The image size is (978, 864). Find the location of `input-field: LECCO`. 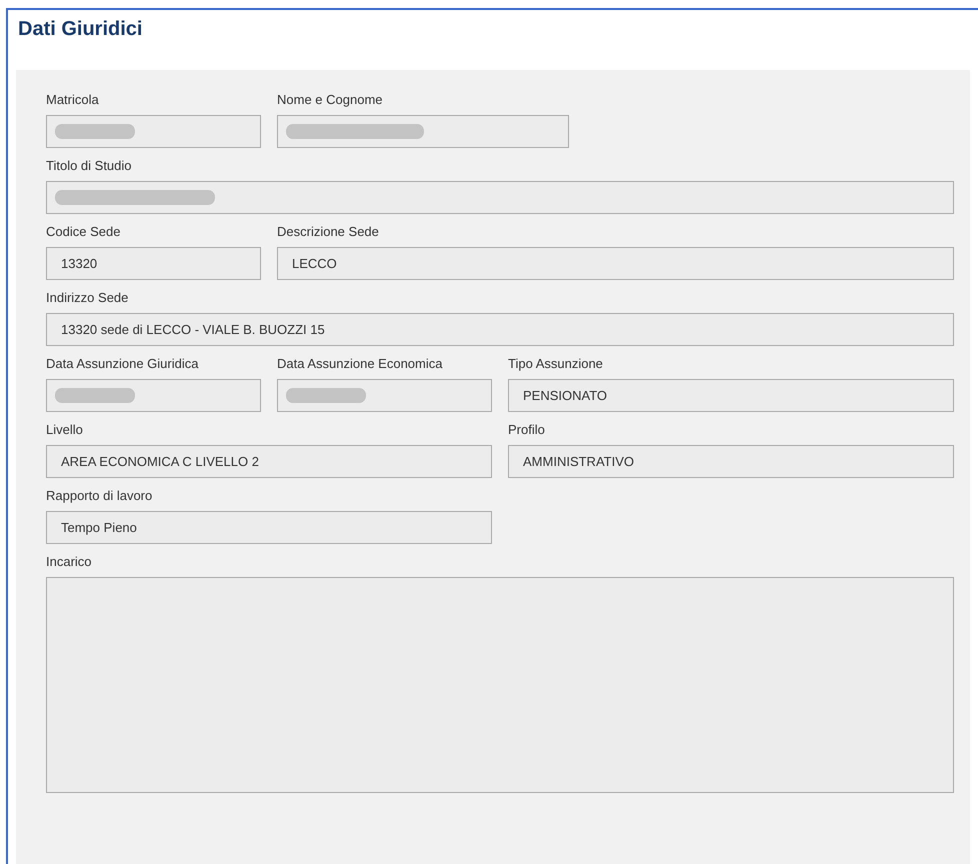

input-field: LECCO is located at coordinates (615, 263).